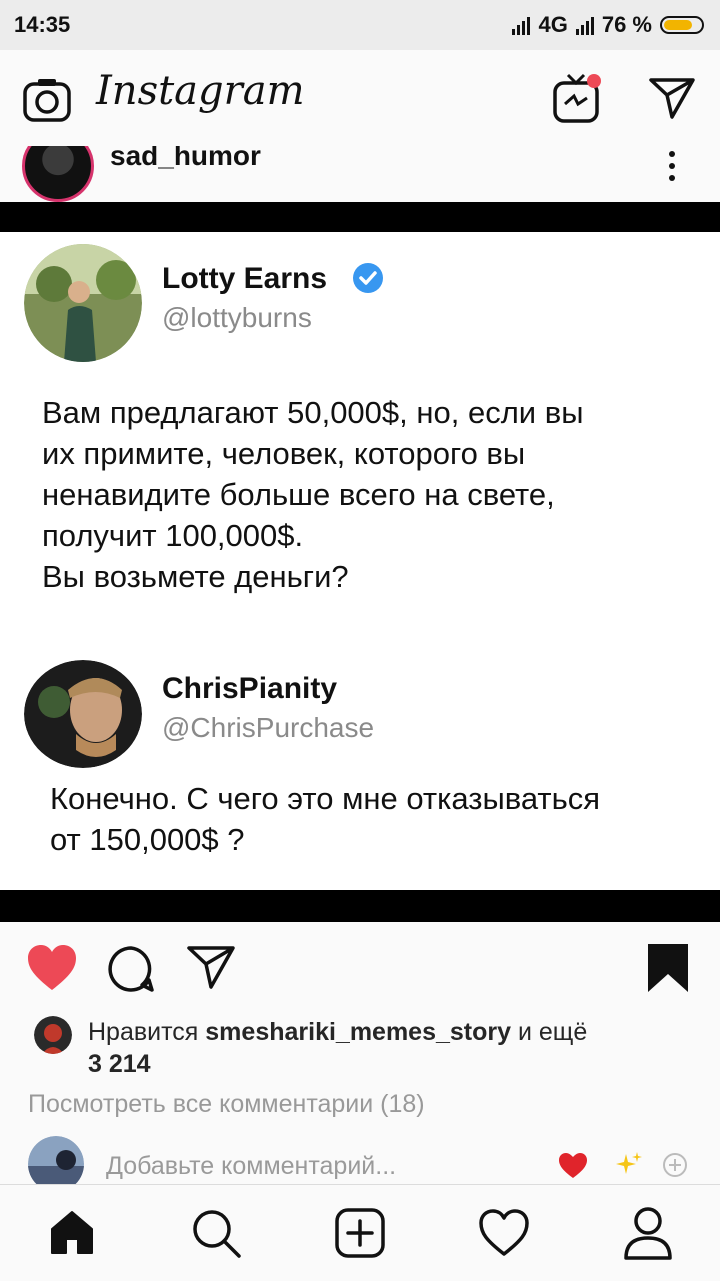 The image size is (720, 1281). I want to click on tweet2-name: ChrisPianity, so click(250, 688).